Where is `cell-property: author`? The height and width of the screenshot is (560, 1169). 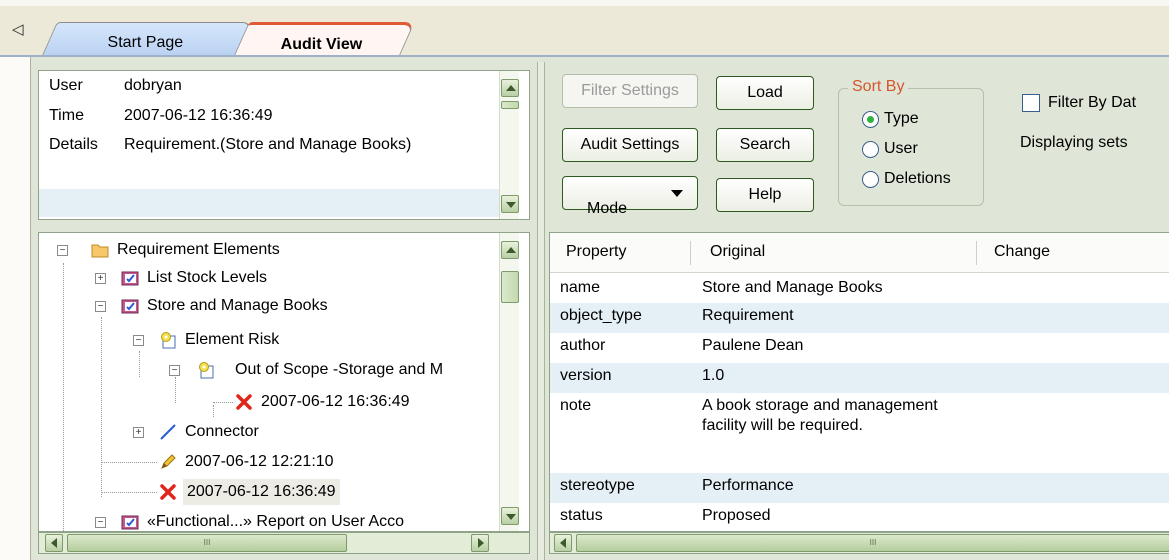
cell-property: author is located at coordinates (583, 345).